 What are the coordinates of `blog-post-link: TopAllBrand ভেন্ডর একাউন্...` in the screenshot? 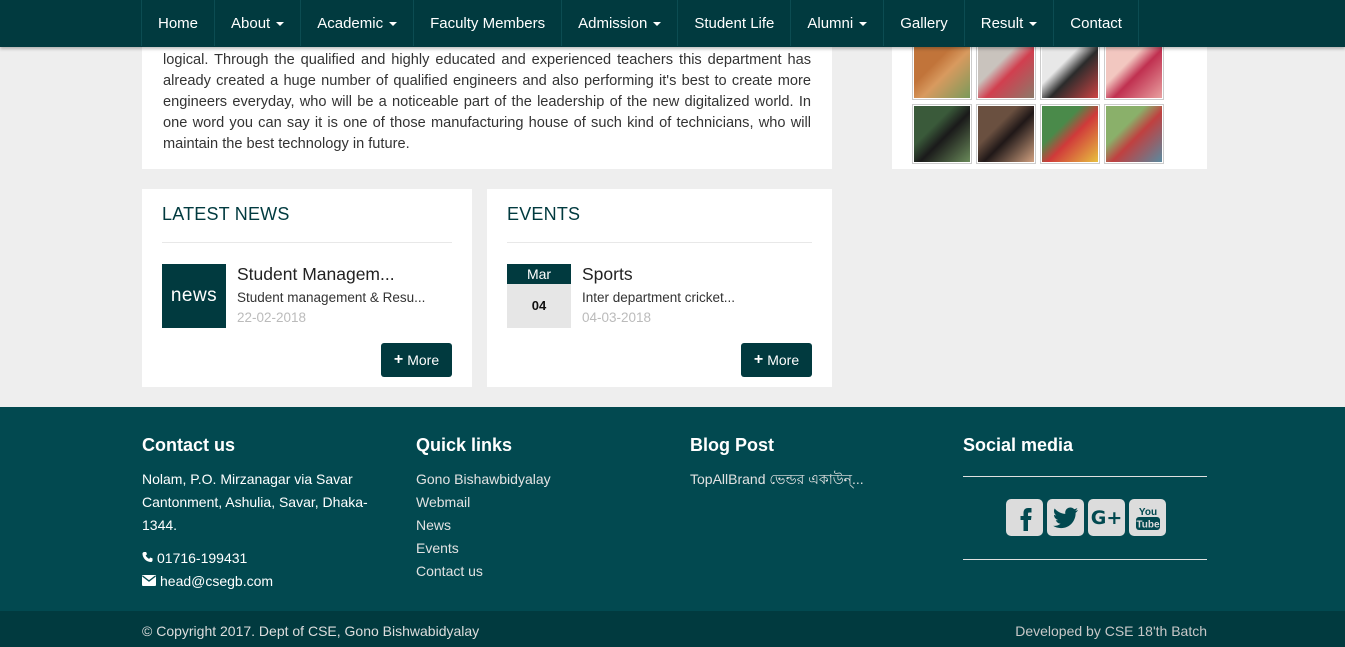 It's located at (777, 479).